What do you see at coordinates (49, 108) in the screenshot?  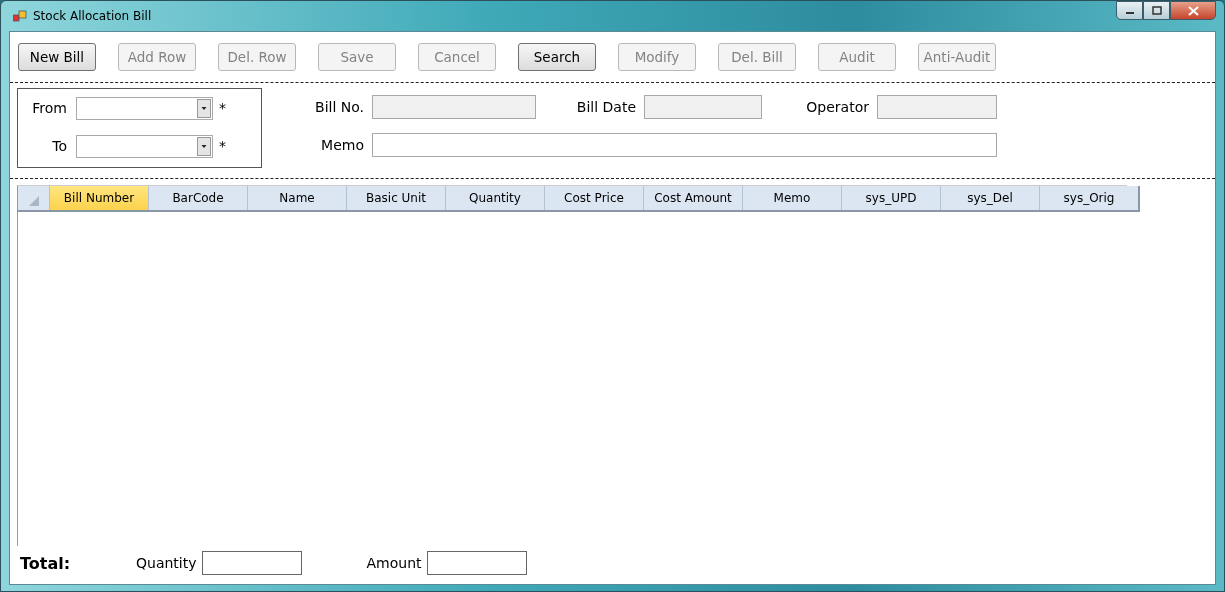 I see `field-label: From` at bounding box center [49, 108].